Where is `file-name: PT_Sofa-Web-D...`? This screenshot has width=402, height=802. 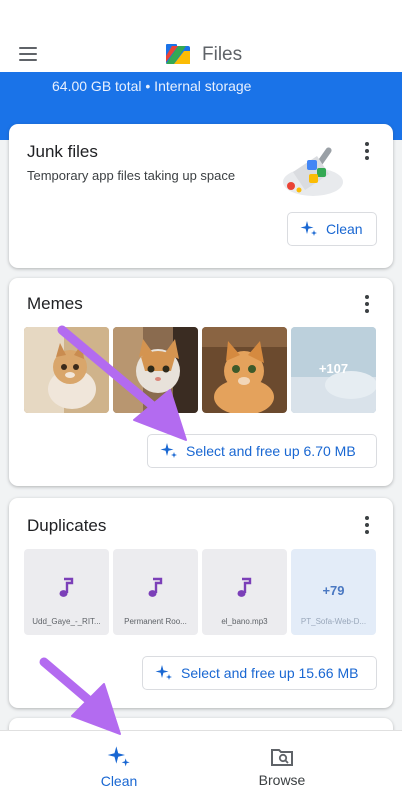 file-name: PT_Sofa-Web-D... is located at coordinates (333, 621).